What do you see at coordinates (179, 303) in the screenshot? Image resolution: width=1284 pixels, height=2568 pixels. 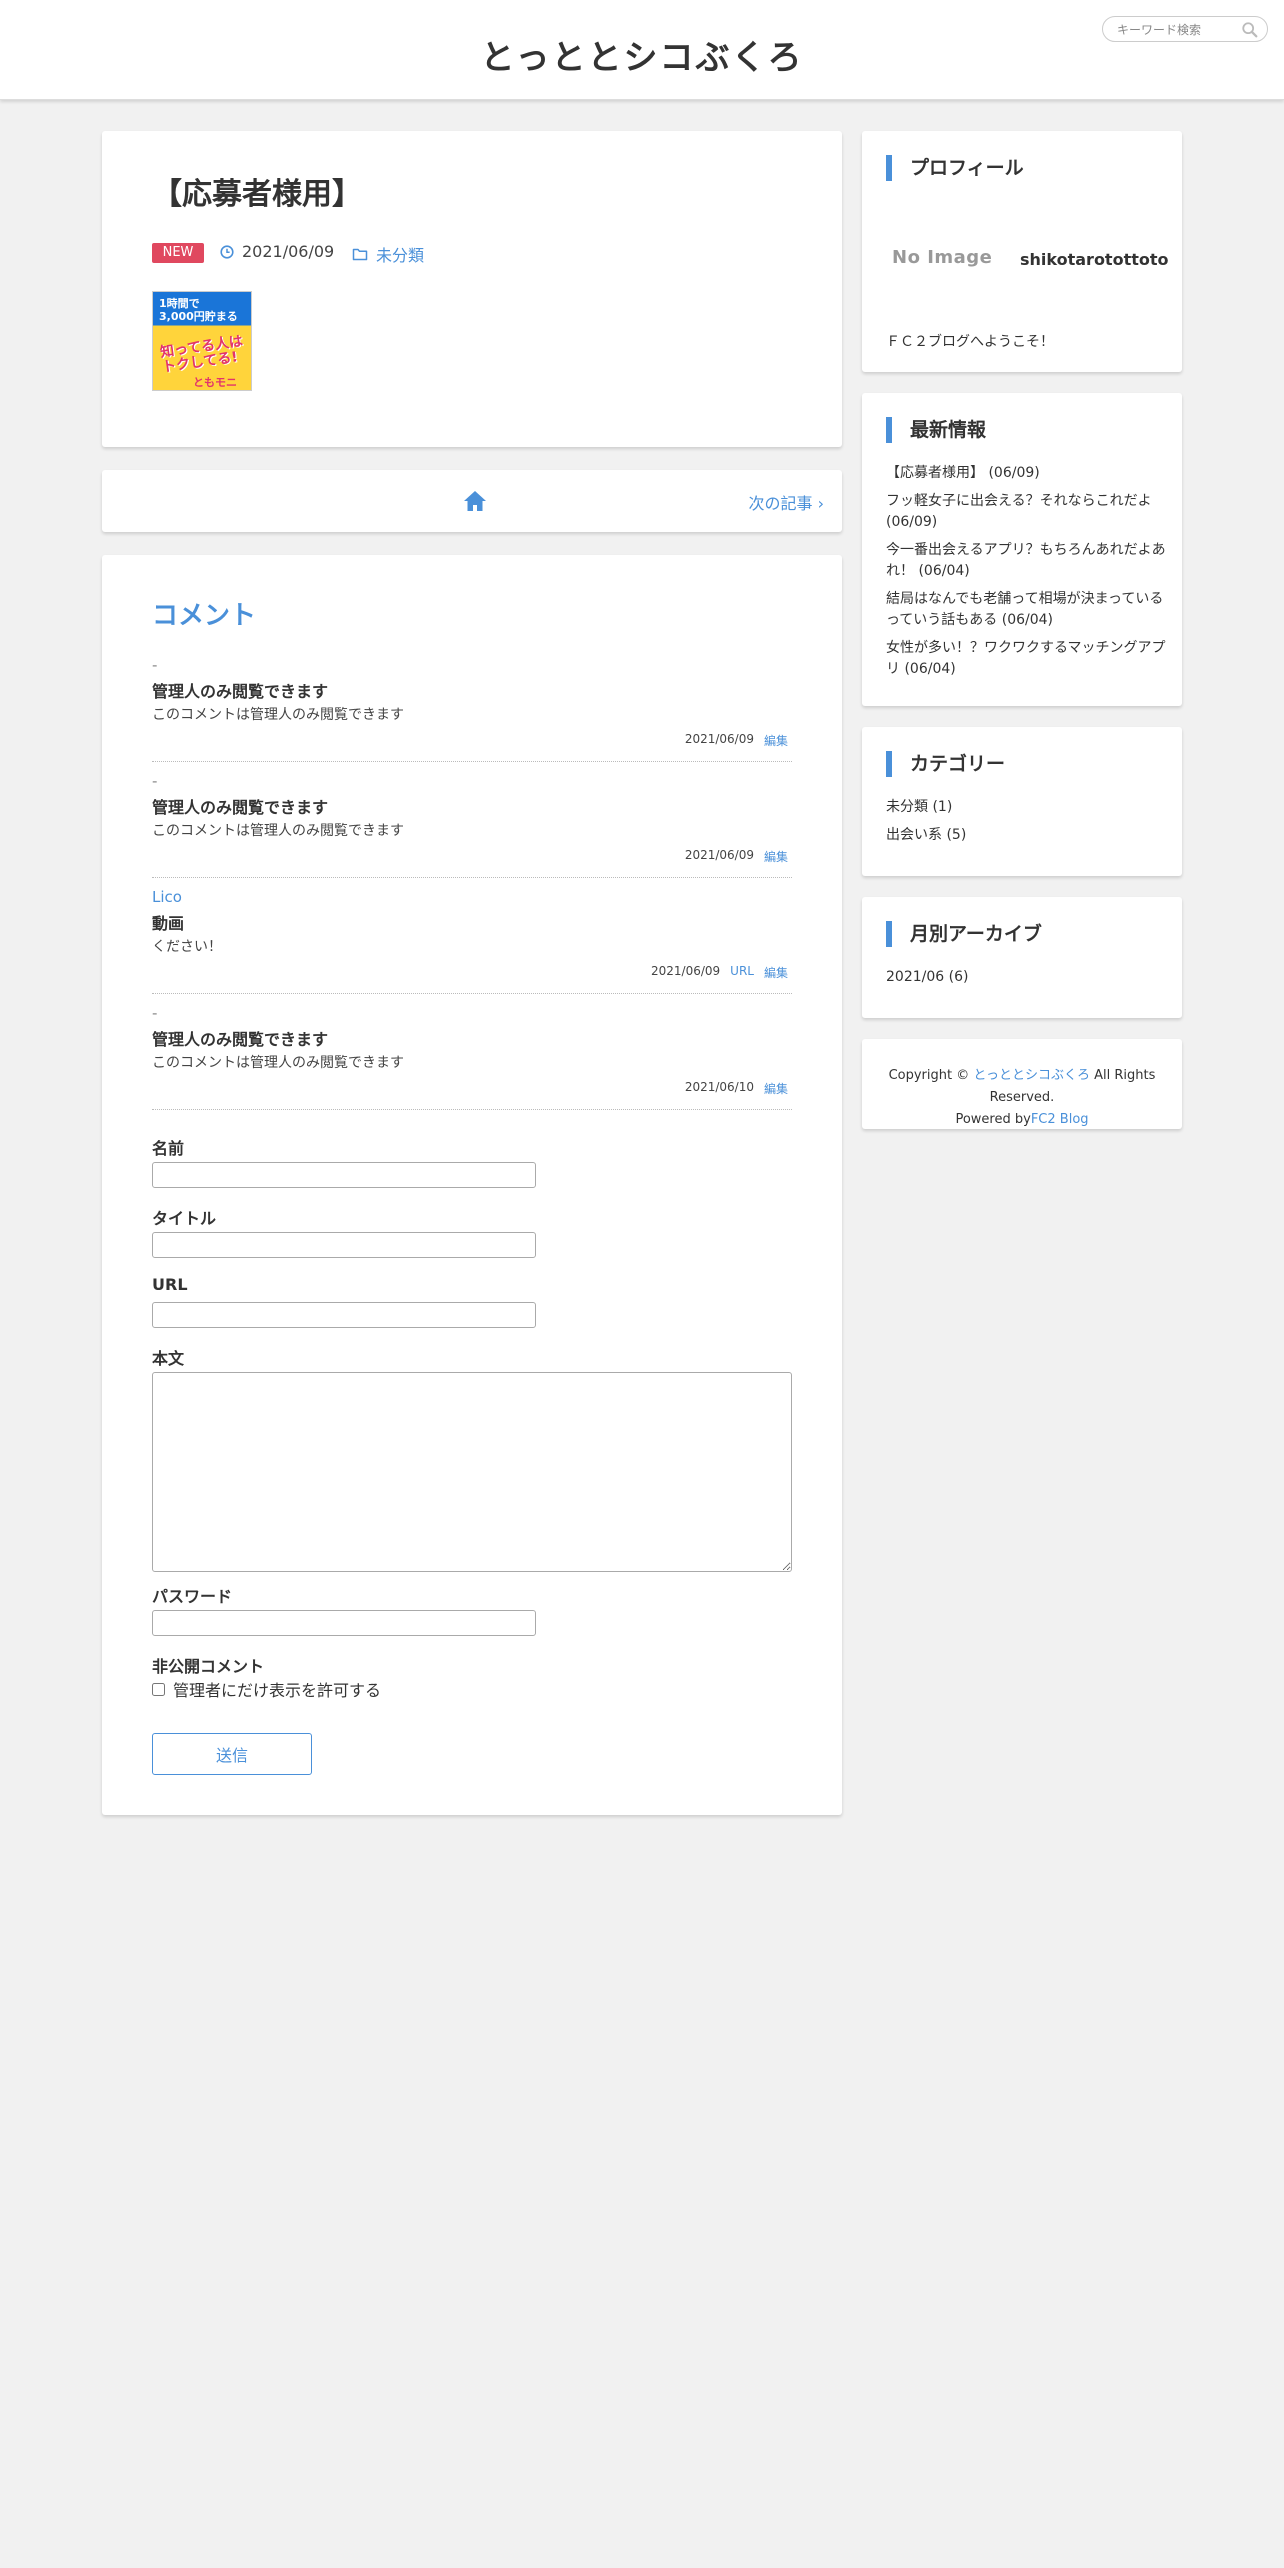 I see `banner-line1: 1時間で` at bounding box center [179, 303].